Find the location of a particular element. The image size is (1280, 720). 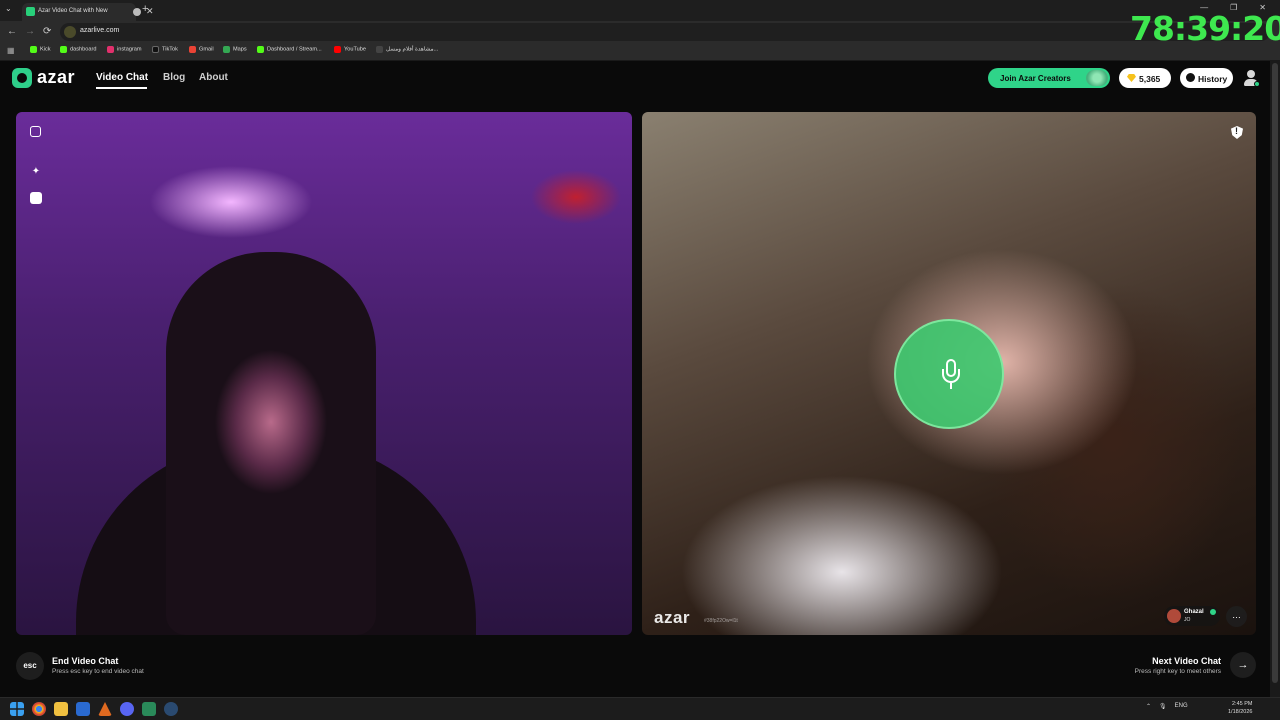

back-button: ← is located at coordinates (12, 31).